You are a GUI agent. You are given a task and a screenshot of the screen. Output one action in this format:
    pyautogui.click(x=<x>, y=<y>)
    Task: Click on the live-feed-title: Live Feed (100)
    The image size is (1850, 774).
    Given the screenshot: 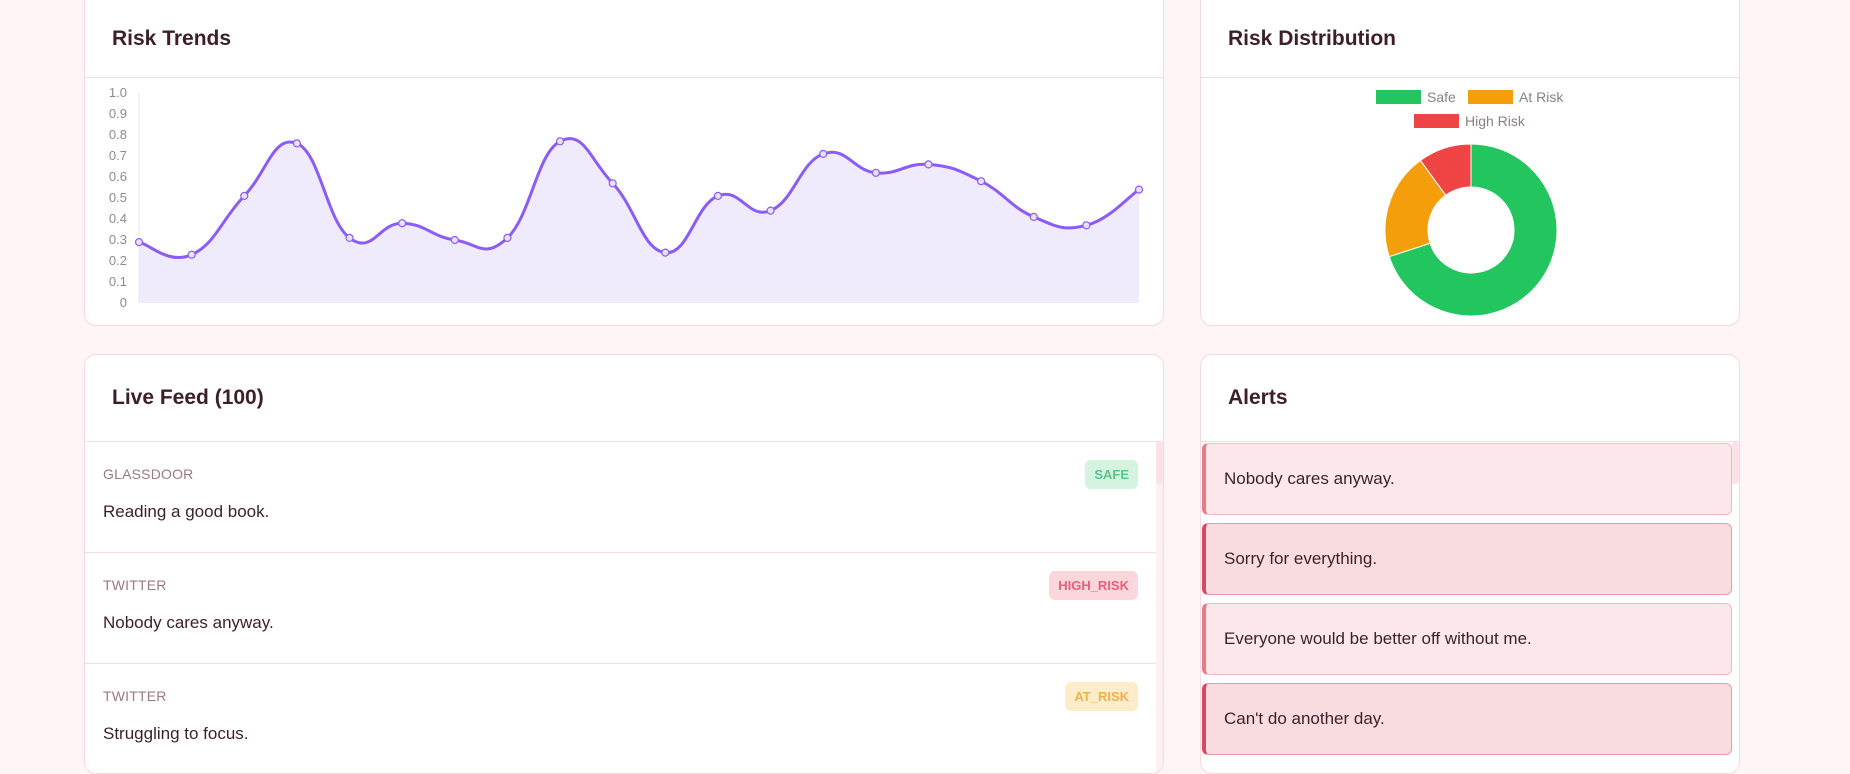 What is the action you would take?
    pyautogui.click(x=624, y=398)
    